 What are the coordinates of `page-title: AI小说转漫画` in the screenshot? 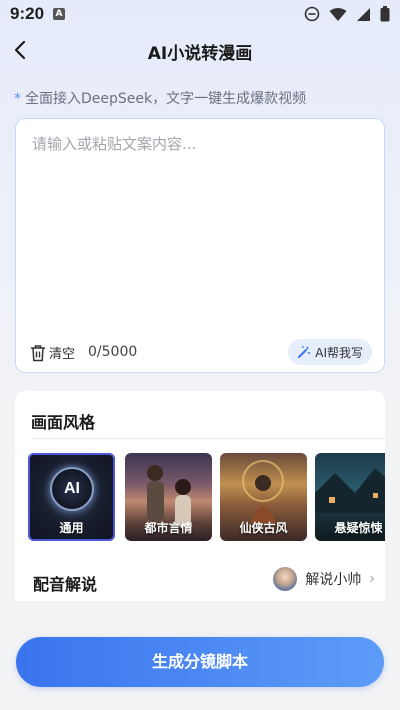 It's located at (200, 54).